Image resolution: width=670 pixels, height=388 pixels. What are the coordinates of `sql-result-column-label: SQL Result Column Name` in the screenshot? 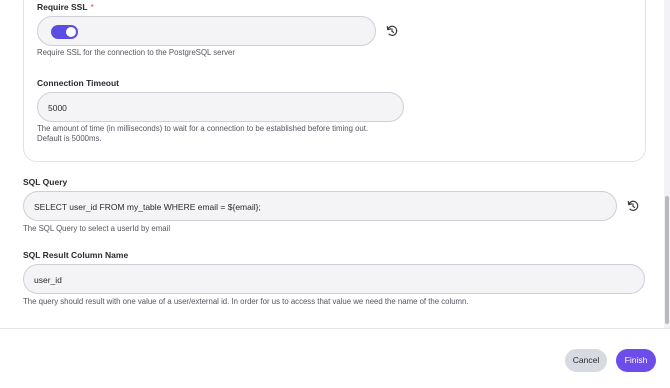 It's located at (76, 255).